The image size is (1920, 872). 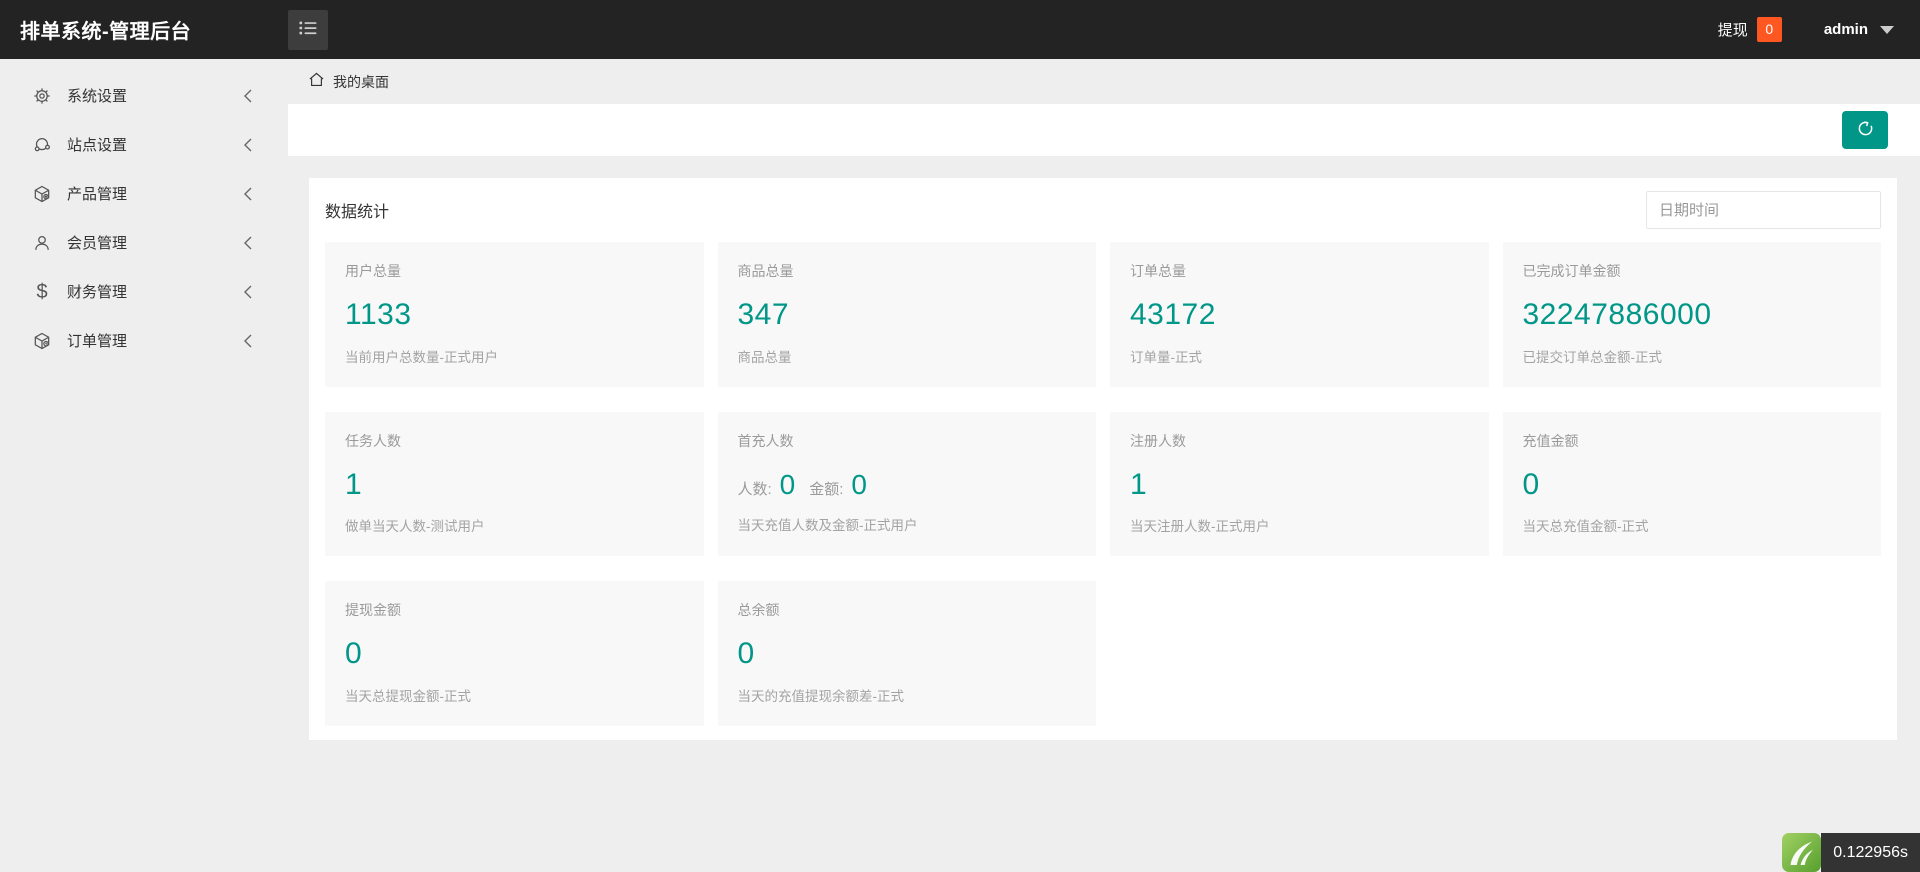 I want to click on panel-header: 数据统计, so click(x=1103, y=210).